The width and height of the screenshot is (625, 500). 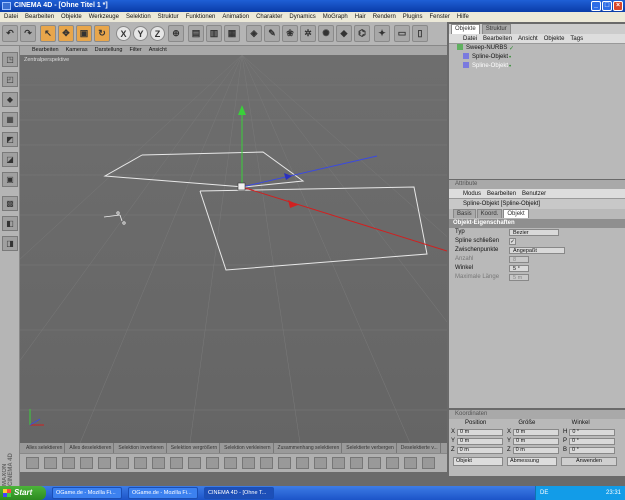 What do you see at coordinates (512, 241) in the screenshot?
I see `close-spline-checkbox: ✓` at bounding box center [512, 241].